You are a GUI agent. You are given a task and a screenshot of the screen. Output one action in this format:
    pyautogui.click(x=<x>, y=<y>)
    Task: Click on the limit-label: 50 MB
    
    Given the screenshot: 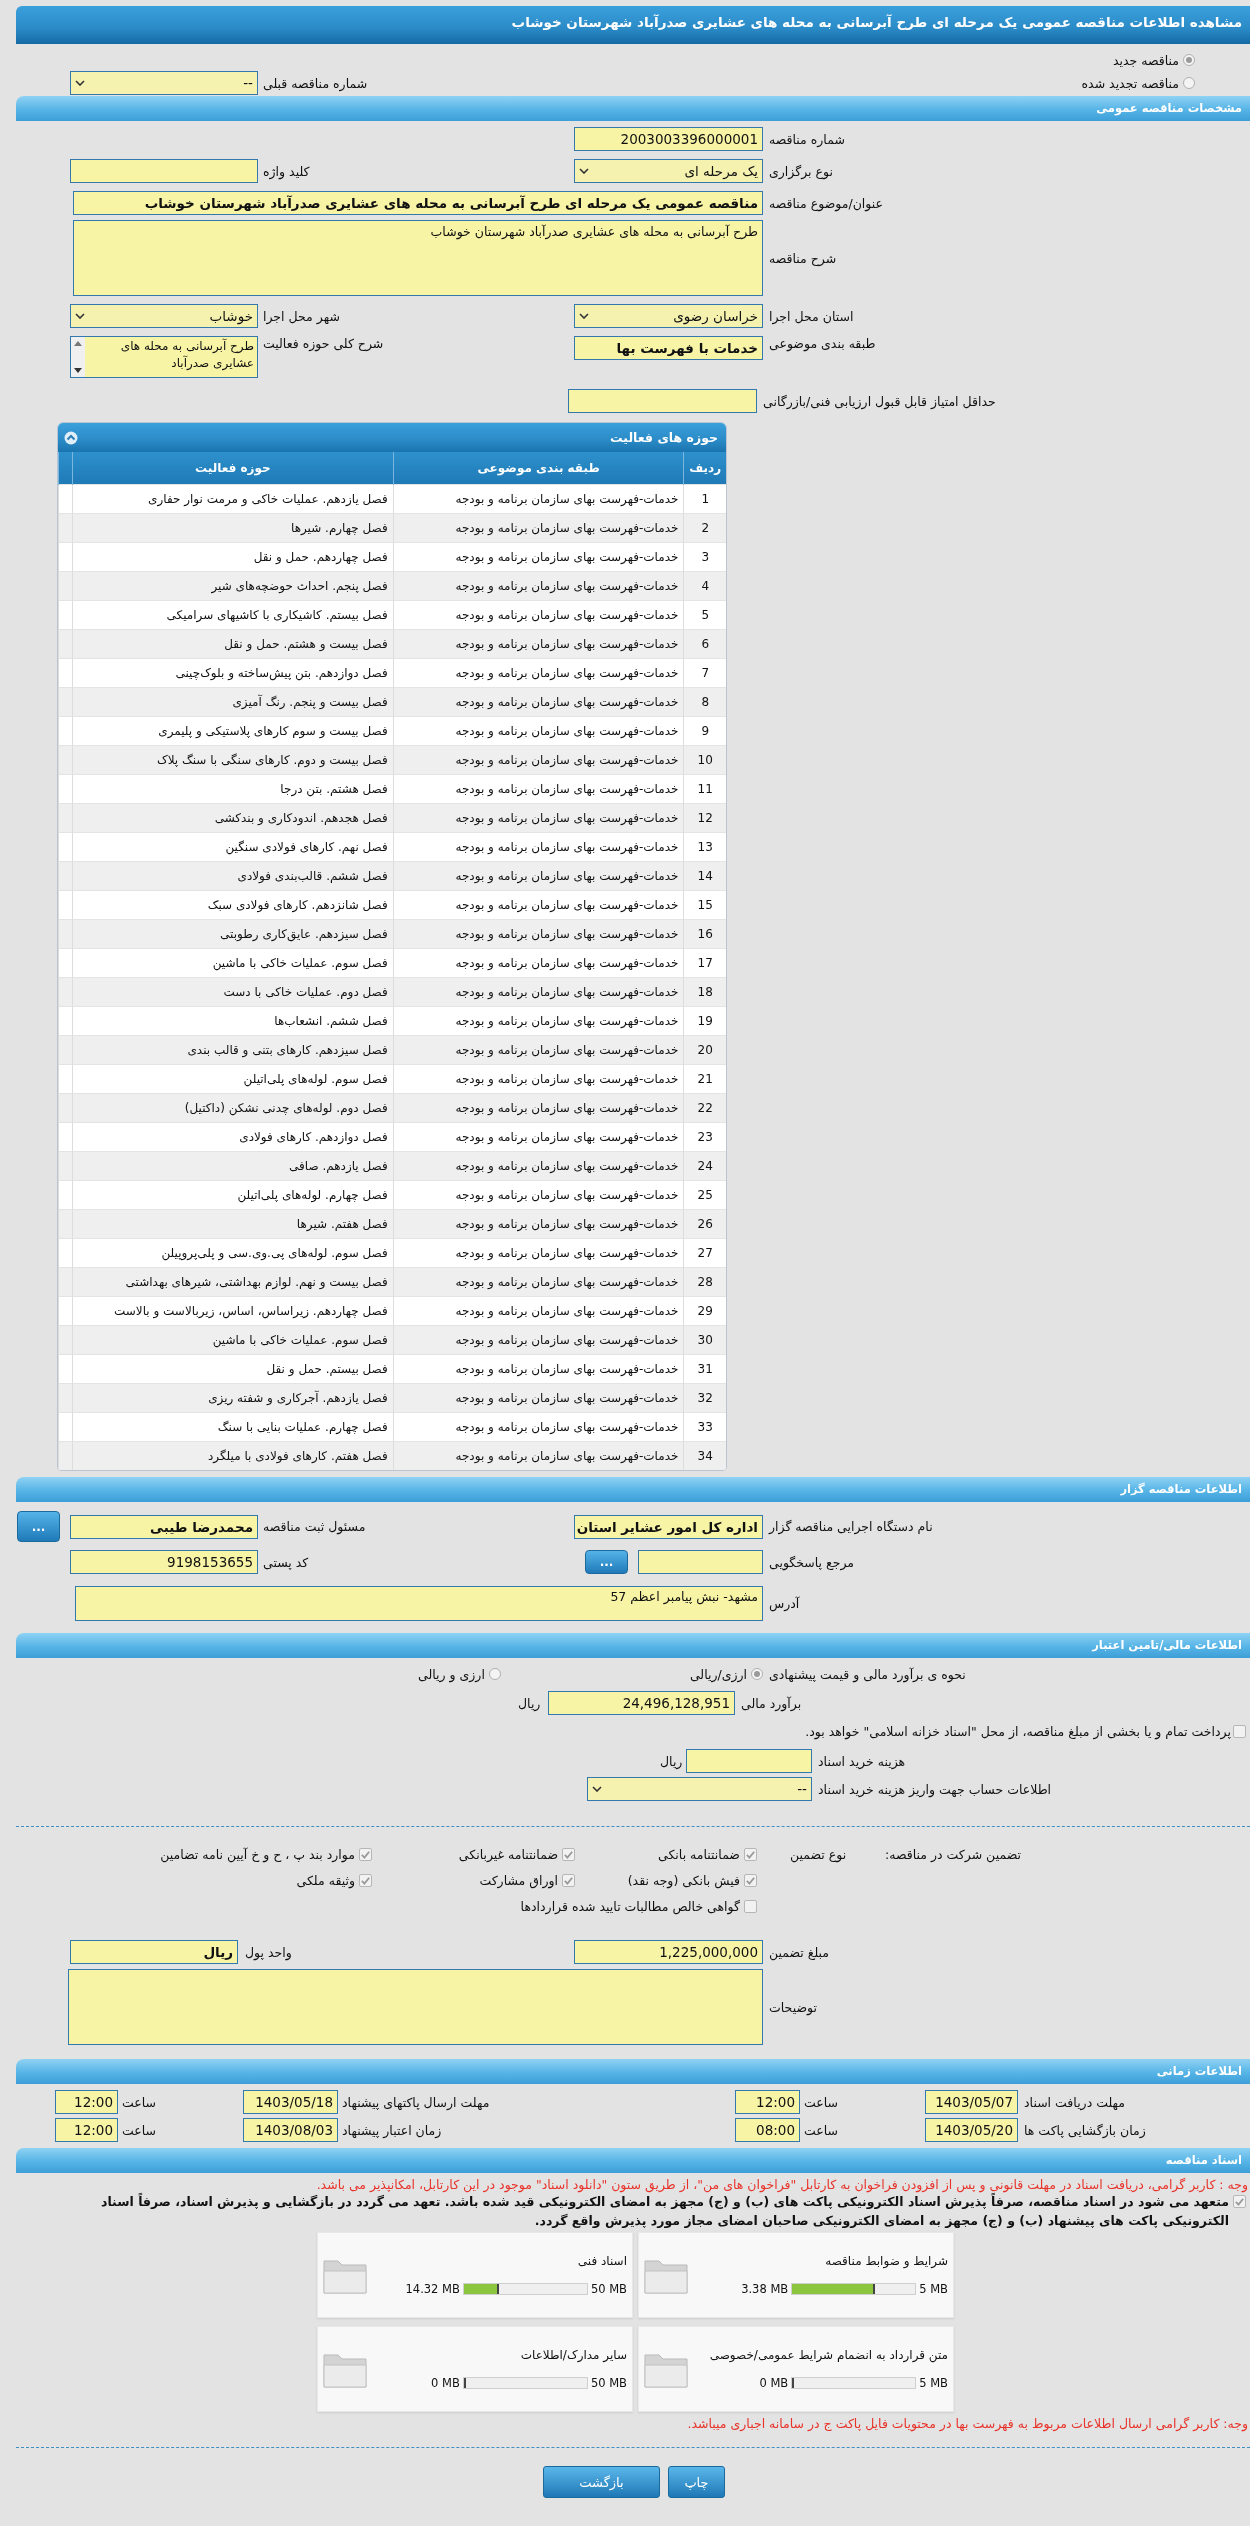 What is the action you would take?
    pyautogui.click(x=608, y=2383)
    